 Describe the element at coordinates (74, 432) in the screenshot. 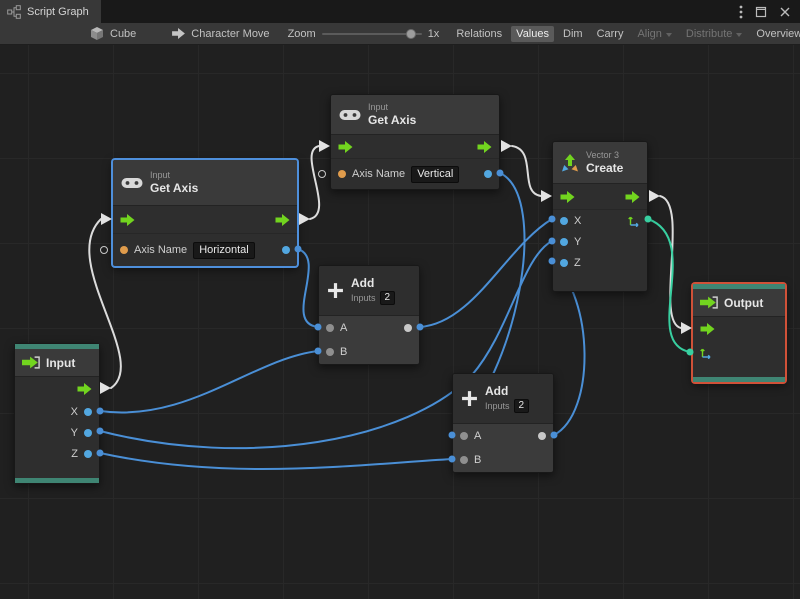

I see `port-label: Y` at that location.